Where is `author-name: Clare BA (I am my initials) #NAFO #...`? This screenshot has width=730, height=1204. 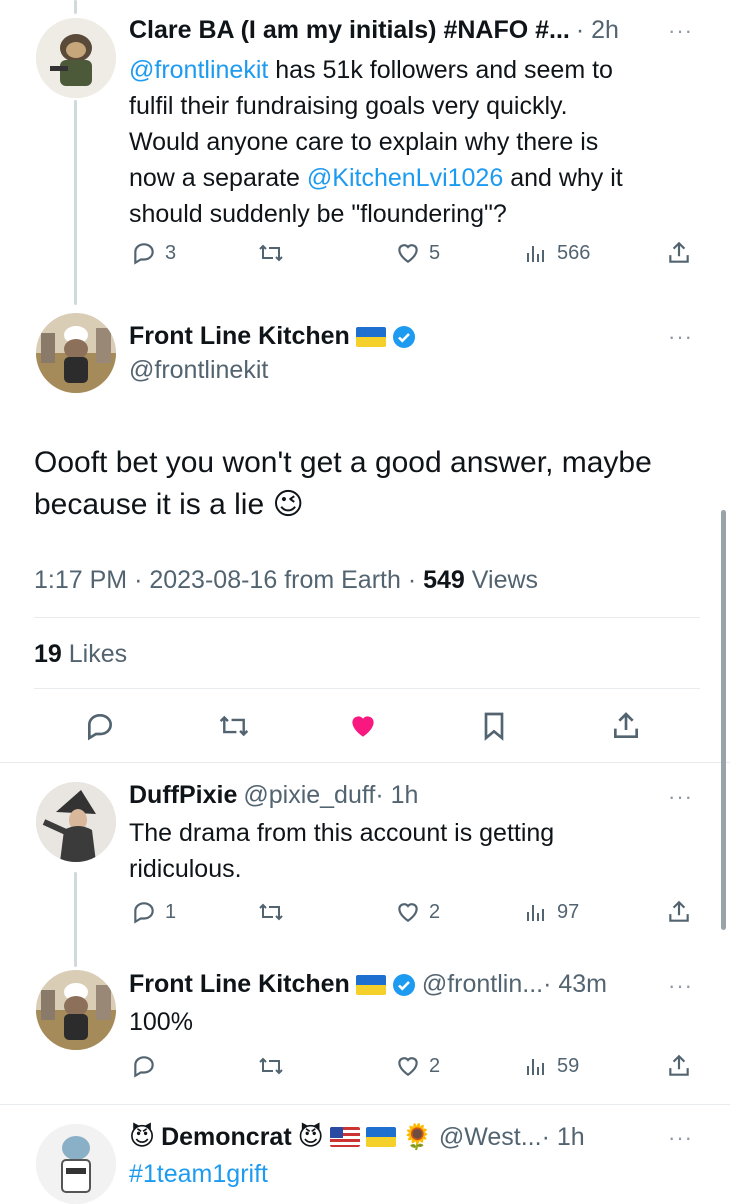 author-name: Clare BA (I am my initials) #NAFO #... is located at coordinates (349, 30).